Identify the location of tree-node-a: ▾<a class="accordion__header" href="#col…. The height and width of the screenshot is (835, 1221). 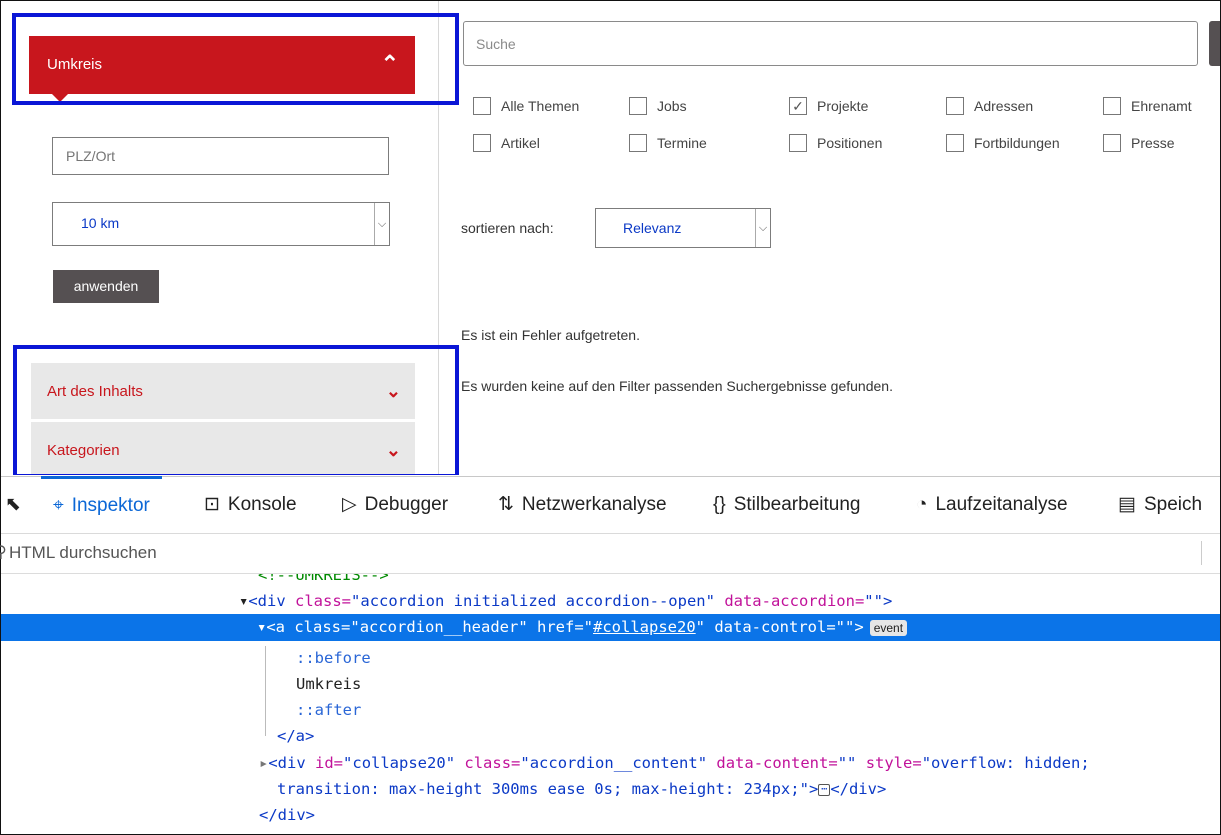
(582, 627).